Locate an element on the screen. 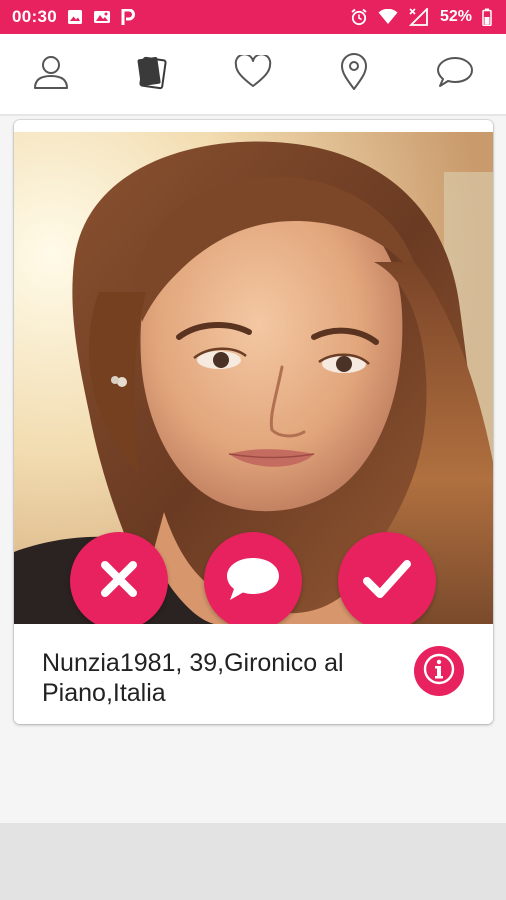  info-button is located at coordinates (439, 671).